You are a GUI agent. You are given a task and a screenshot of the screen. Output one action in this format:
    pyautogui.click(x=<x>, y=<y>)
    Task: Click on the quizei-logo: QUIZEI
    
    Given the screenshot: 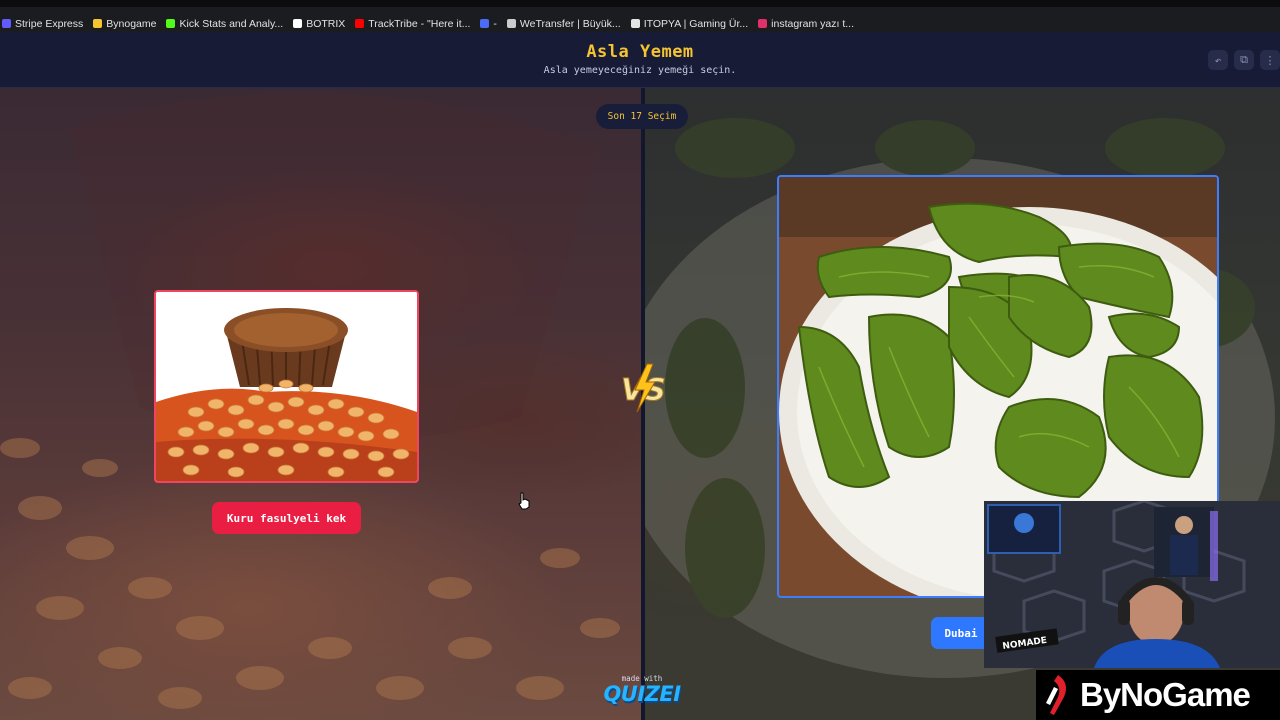 What is the action you would take?
    pyautogui.click(x=642, y=694)
    